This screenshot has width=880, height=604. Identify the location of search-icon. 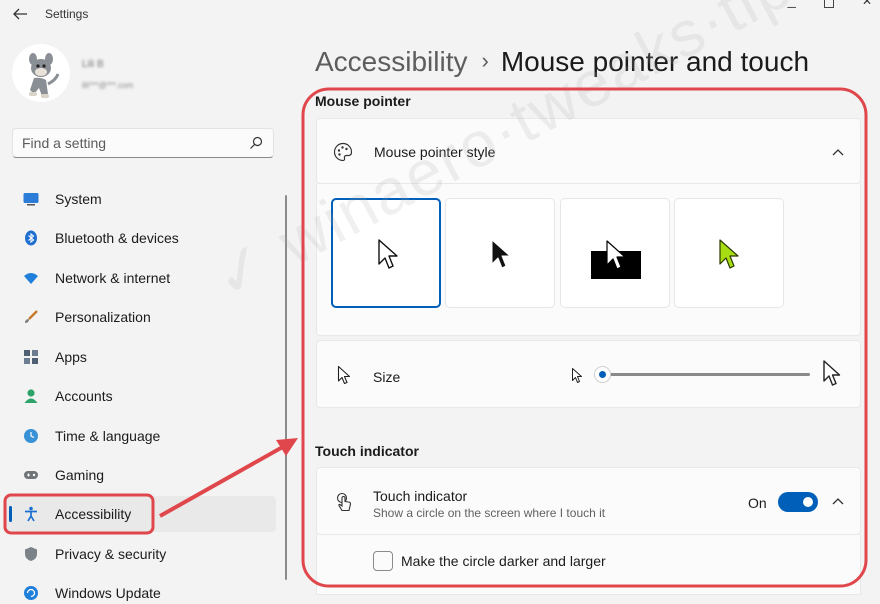
(256, 143).